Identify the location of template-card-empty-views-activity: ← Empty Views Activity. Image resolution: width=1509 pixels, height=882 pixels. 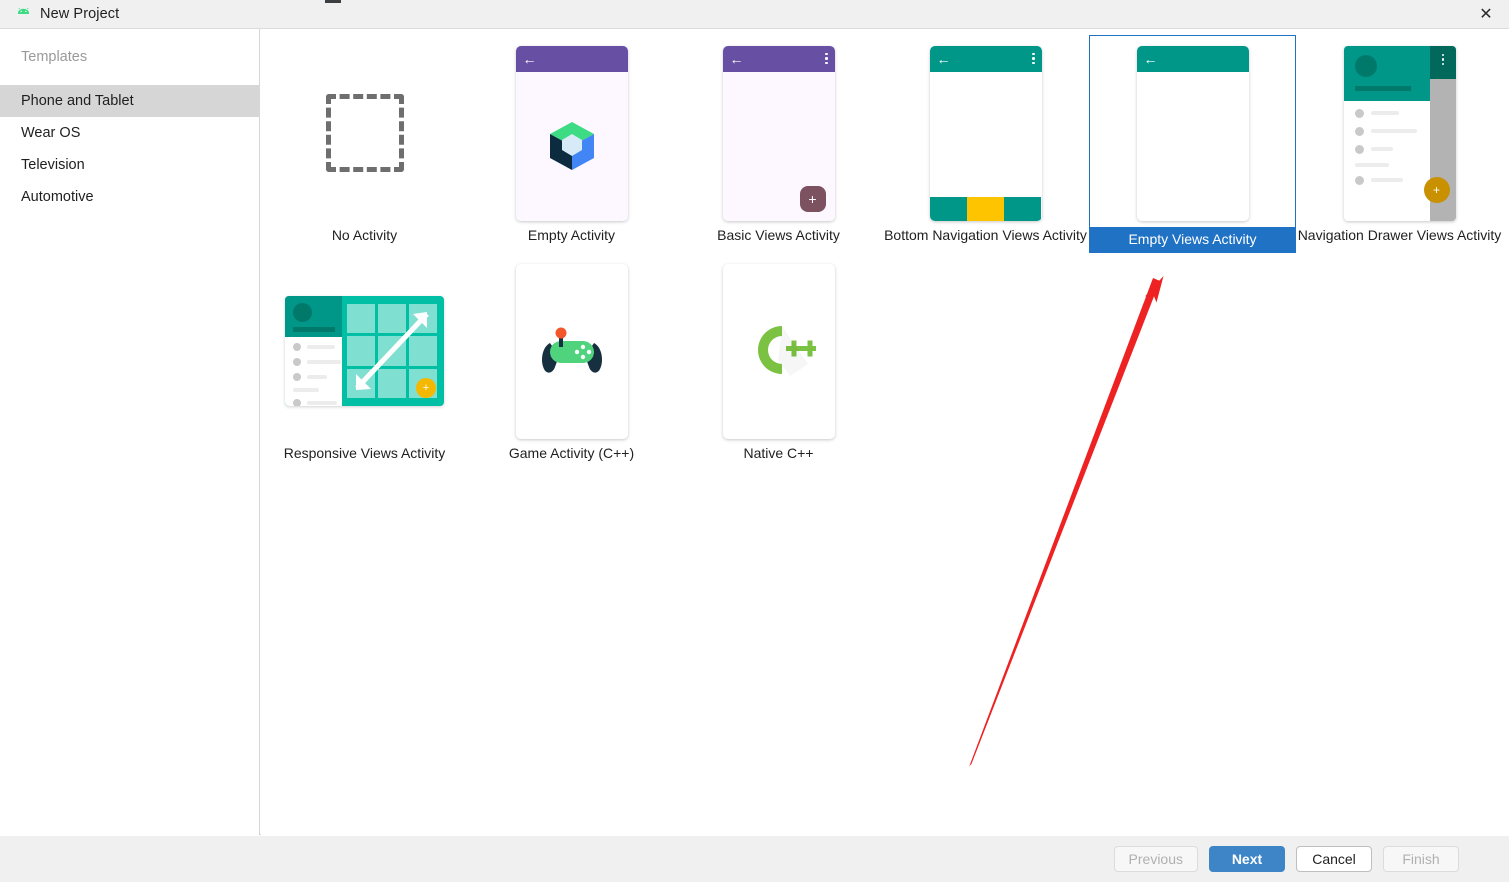
(1192, 144).